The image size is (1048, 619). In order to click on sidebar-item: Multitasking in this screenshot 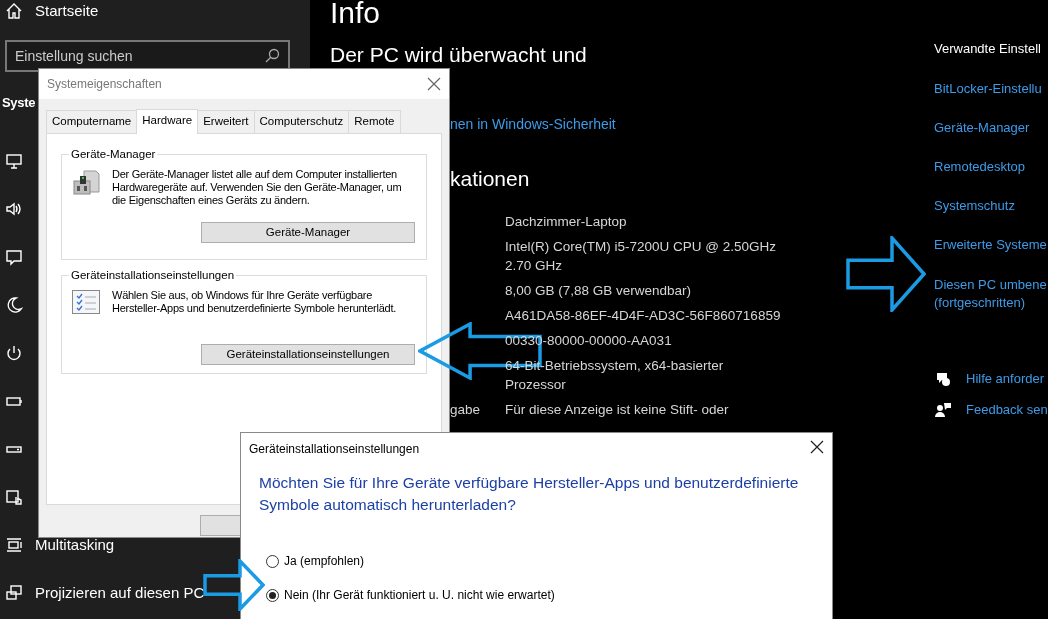, I will do `click(75, 545)`.